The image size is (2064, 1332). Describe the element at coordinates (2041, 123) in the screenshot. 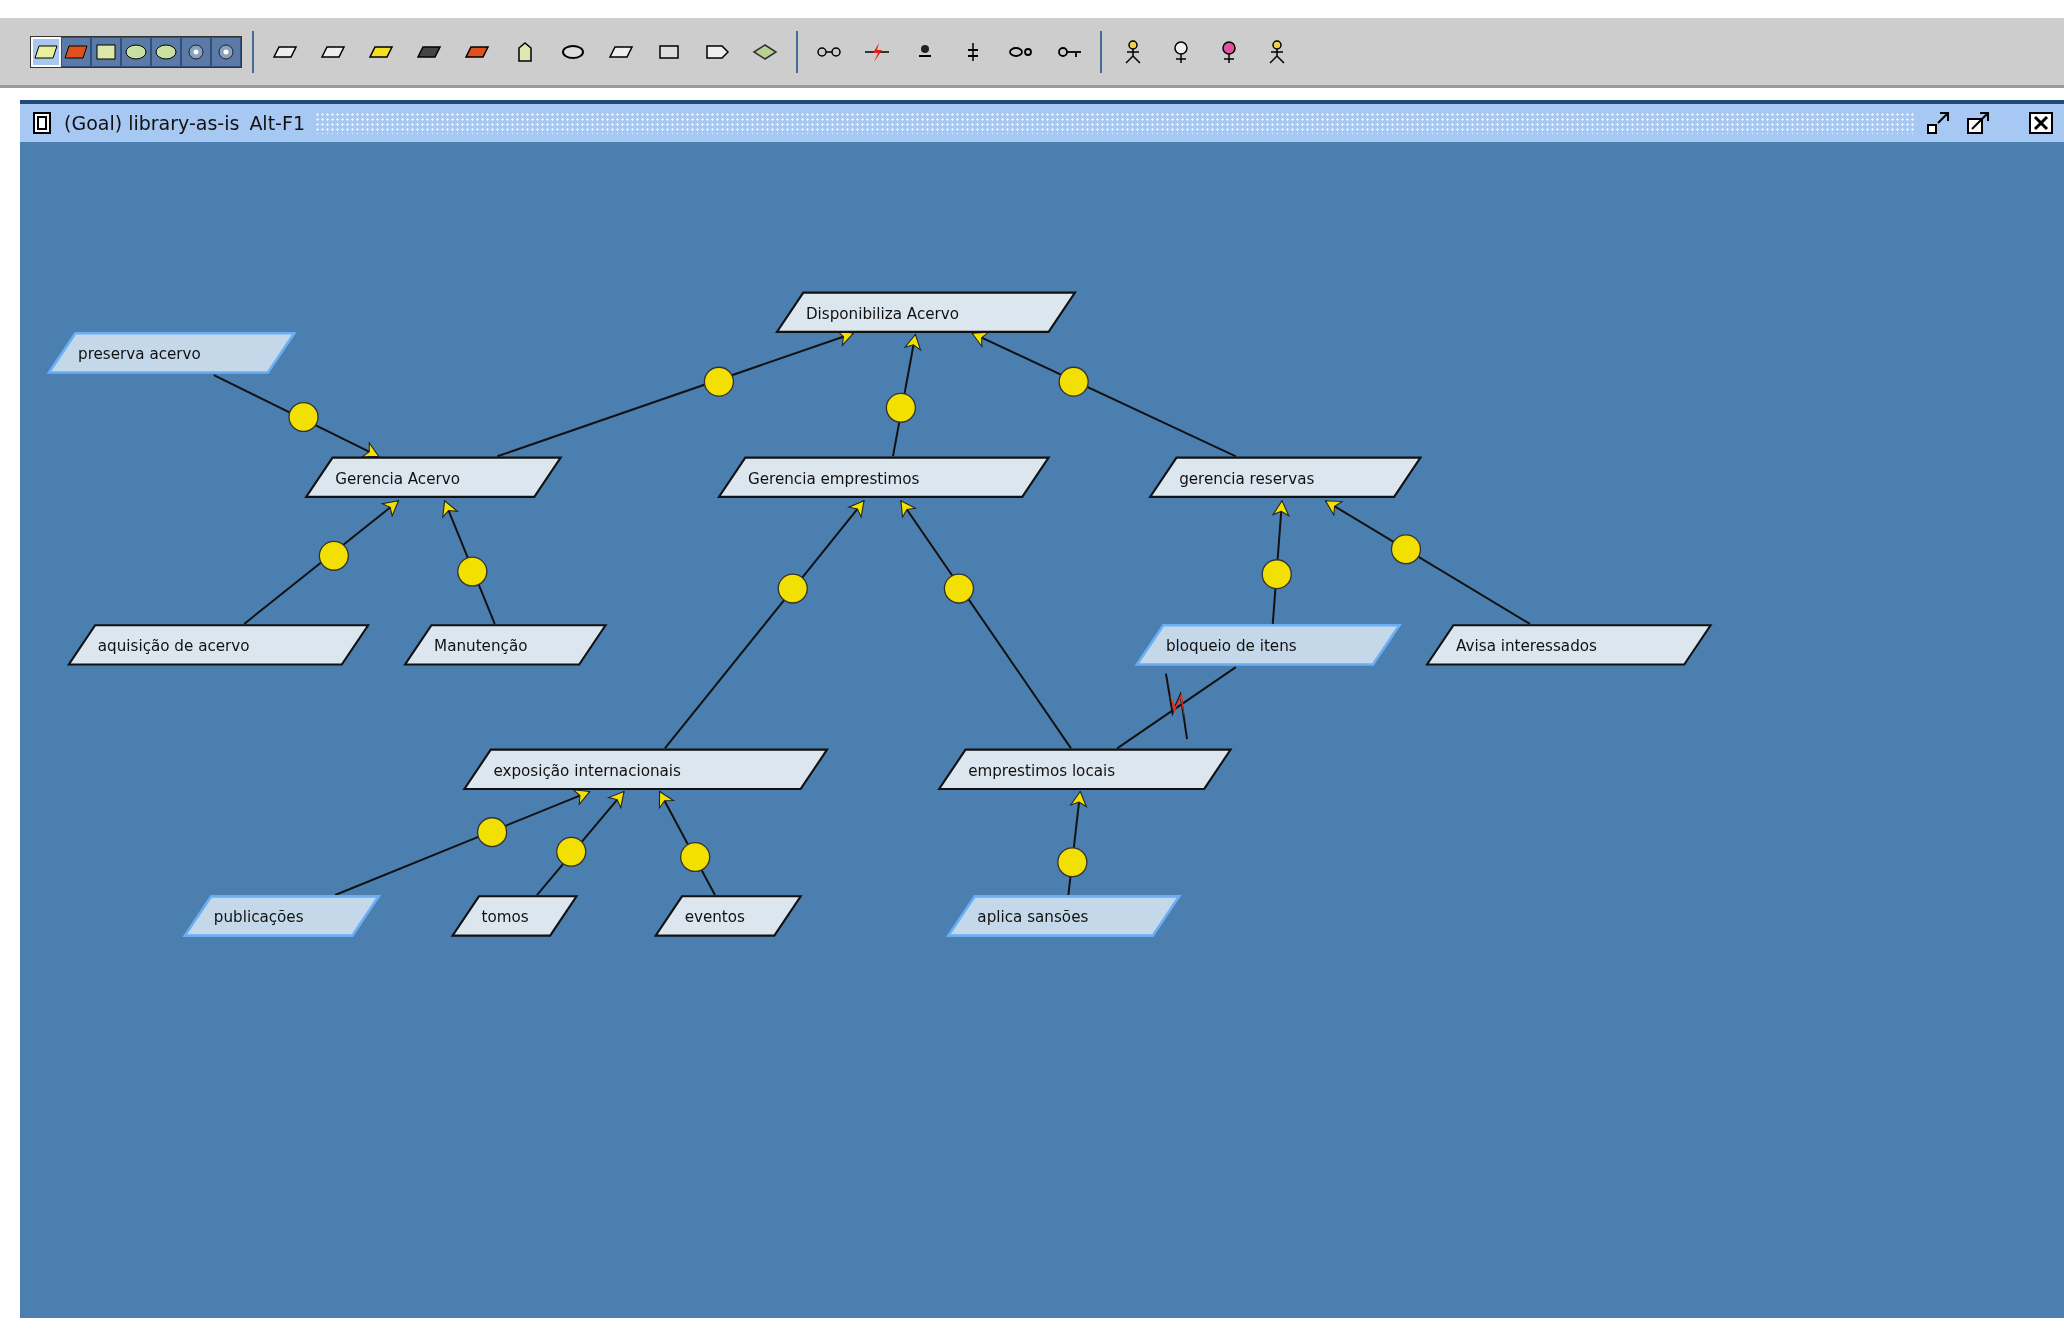

I see `close-button` at that location.